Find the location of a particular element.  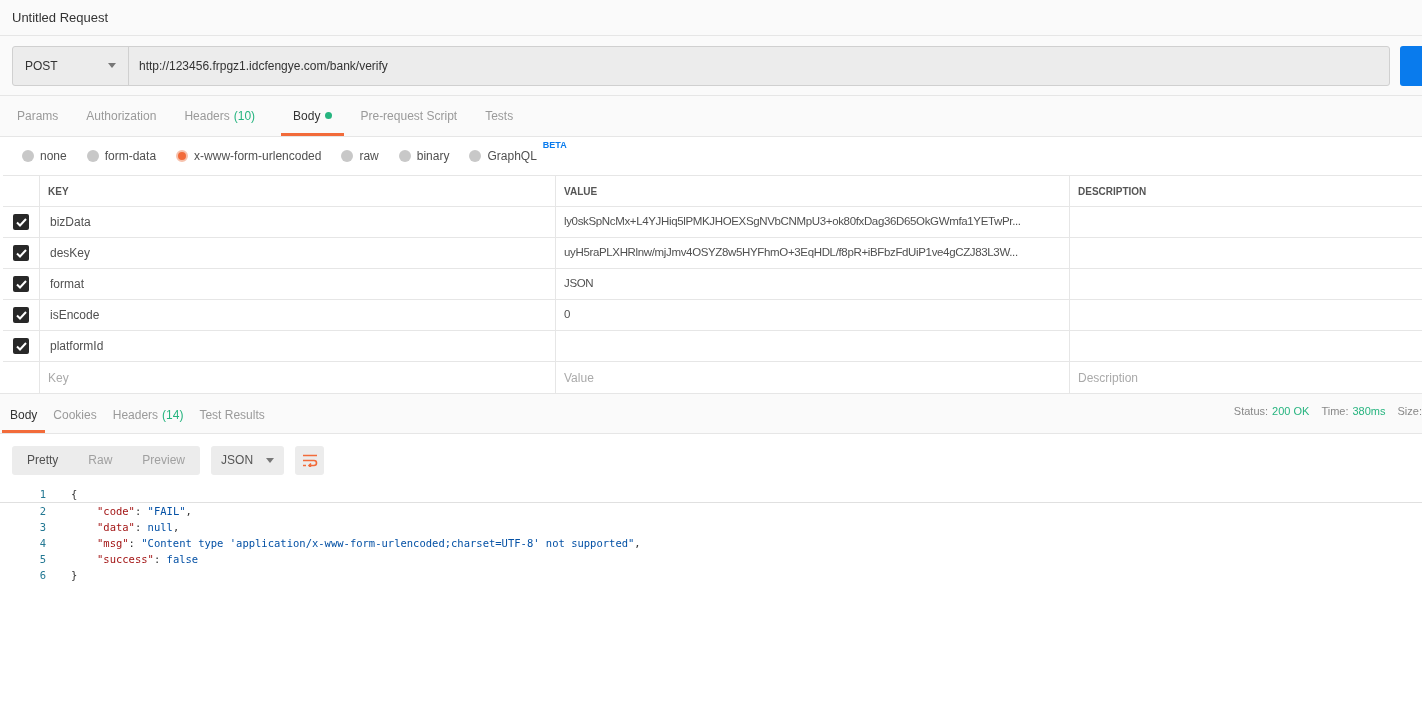

table-cell-text: desKey is located at coordinates (70, 253).